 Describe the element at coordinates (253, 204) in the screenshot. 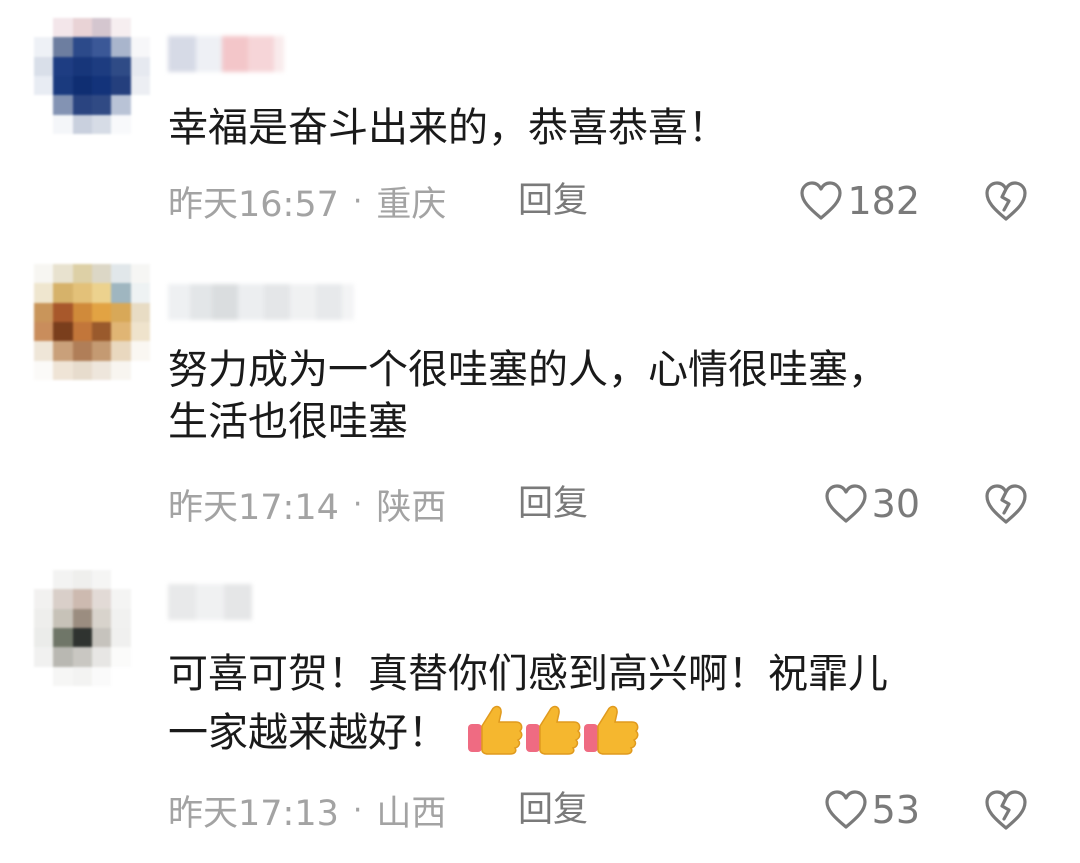

I see `comment-time: 昨天16:57` at that location.